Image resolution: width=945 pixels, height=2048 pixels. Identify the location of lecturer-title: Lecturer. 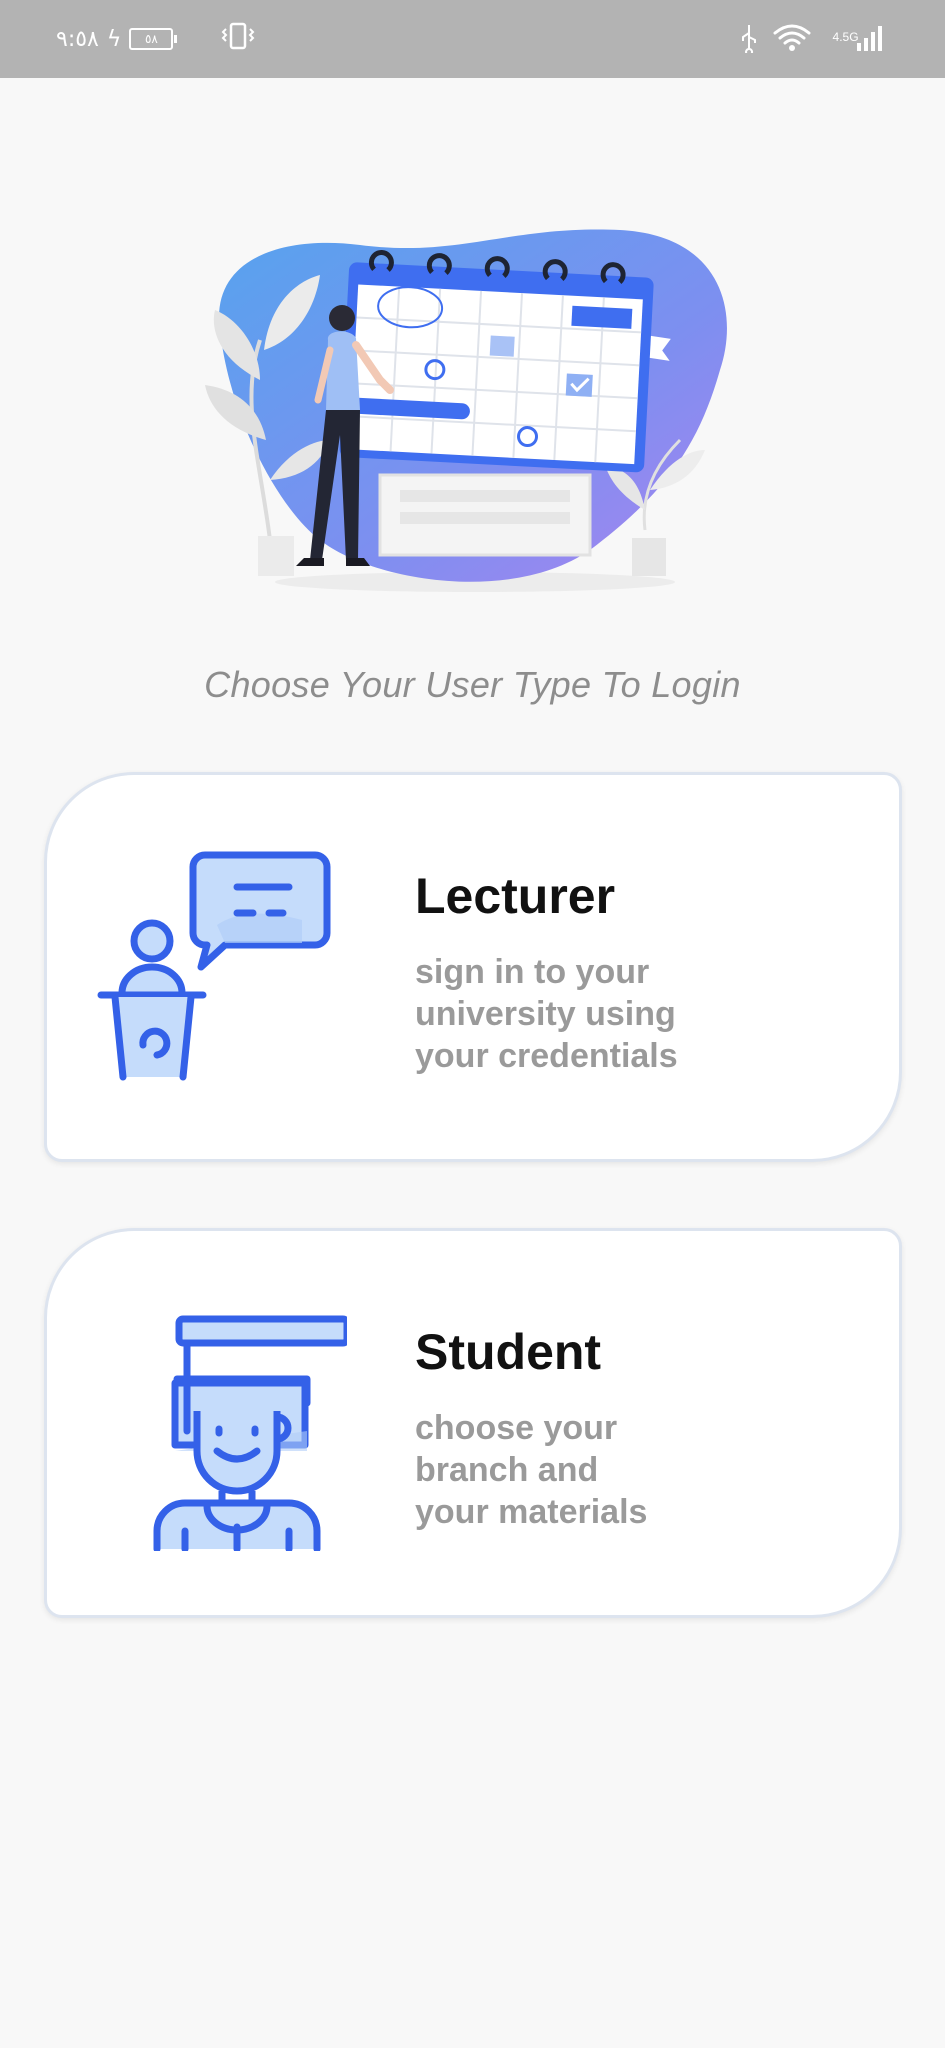
(515, 896).